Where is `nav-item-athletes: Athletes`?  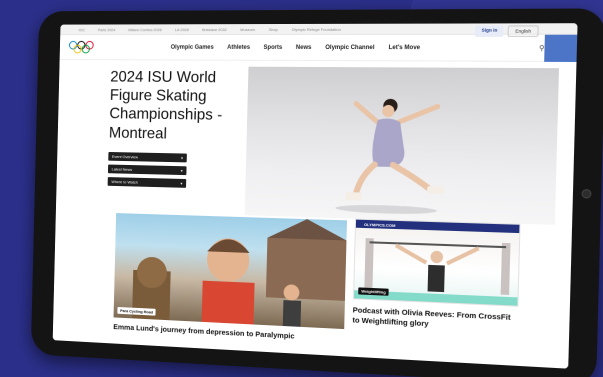 nav-item-athletes: Athletes is located at coordinates (238, 47).